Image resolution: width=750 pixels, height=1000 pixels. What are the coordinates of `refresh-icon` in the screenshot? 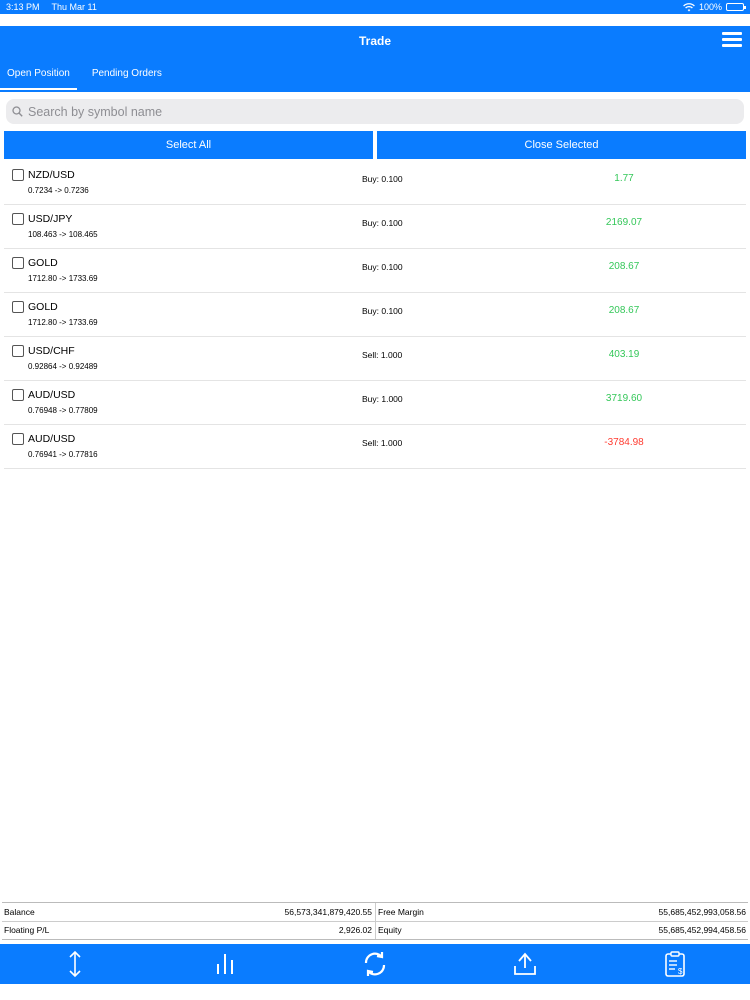 It's located at (375, 964).